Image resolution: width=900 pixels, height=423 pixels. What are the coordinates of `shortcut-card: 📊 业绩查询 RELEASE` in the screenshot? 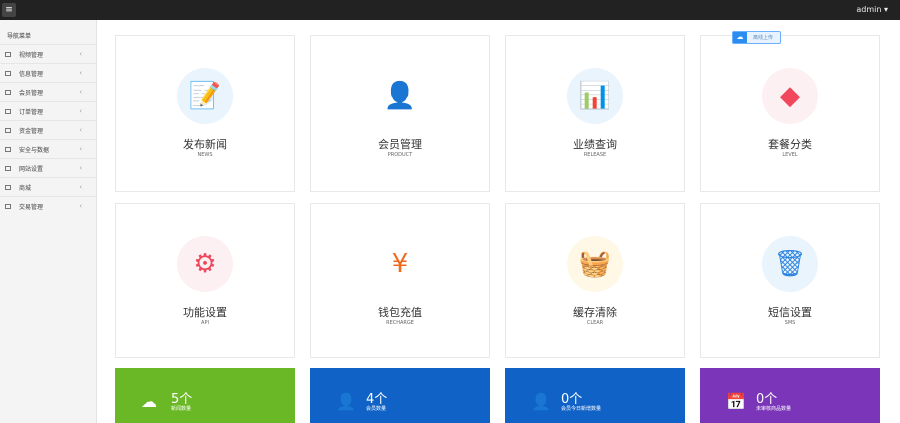 It's located at (595, 113).